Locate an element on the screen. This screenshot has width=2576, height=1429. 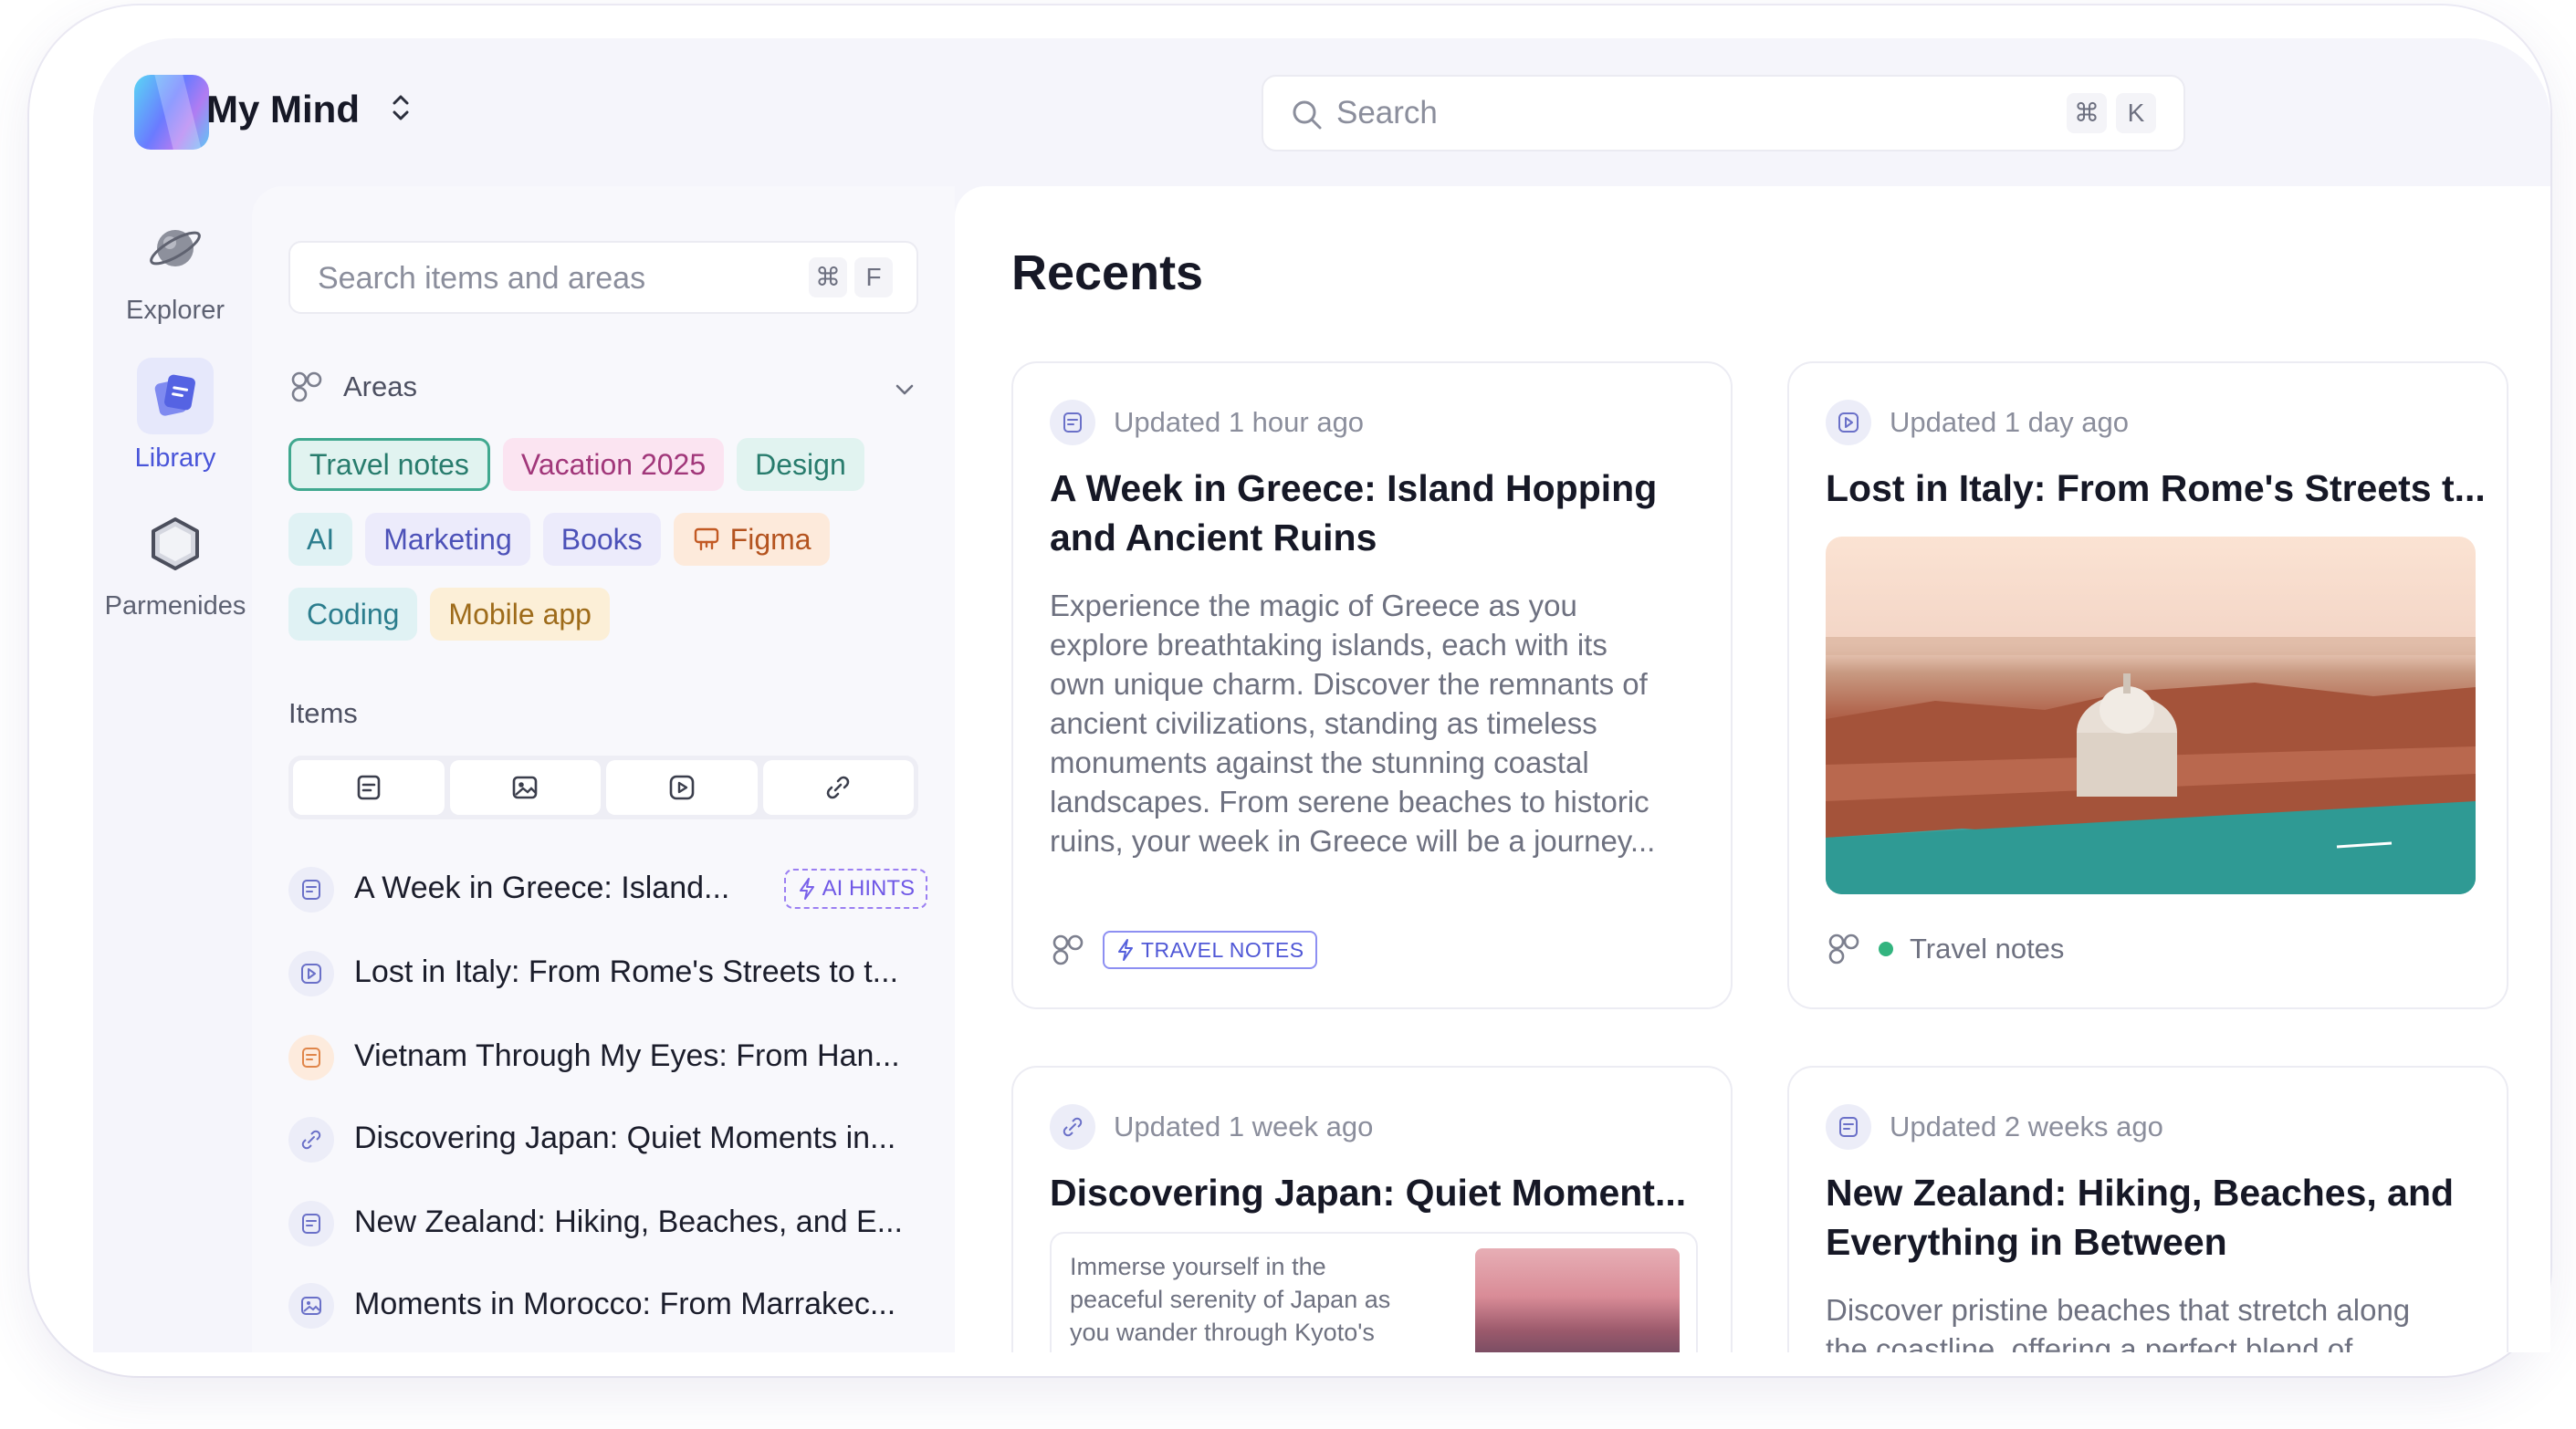
rail-item-parmenides: Parmenides is located at coordinates (175, 563).